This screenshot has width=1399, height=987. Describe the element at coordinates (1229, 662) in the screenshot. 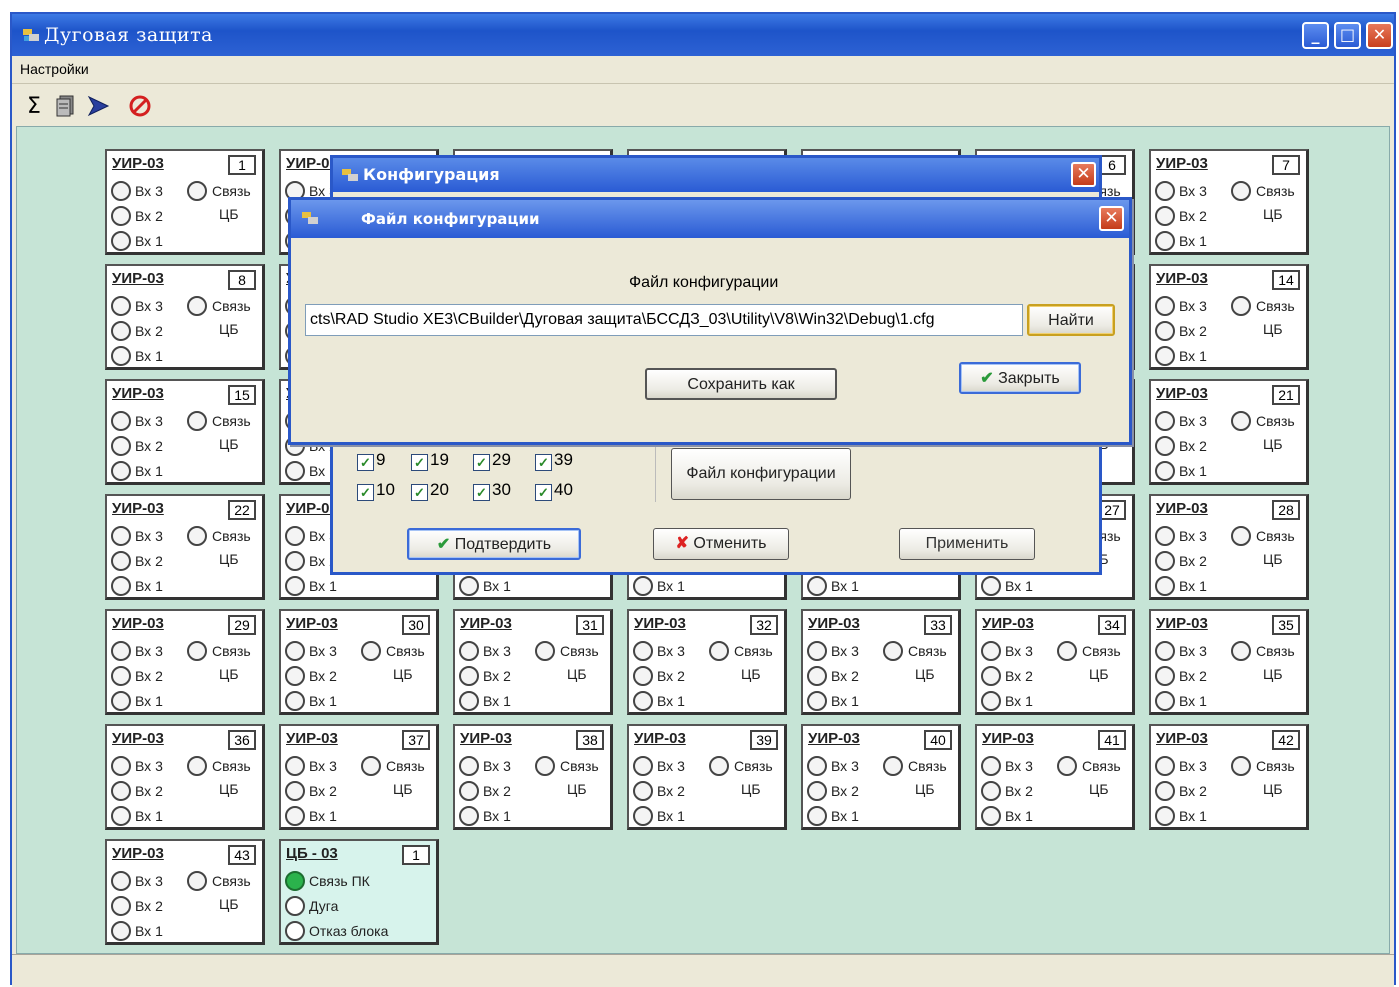

I see `device-card: УИР-03 35 Вх 3 Вх 2 Вх 1 Связь ЦБ` at that location.